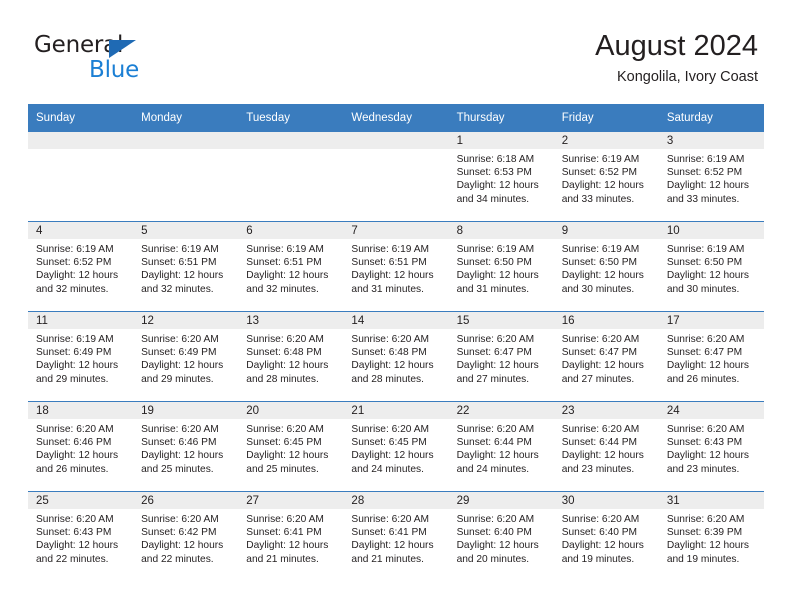  I want to click on day-number: 18, so click(81, 410).